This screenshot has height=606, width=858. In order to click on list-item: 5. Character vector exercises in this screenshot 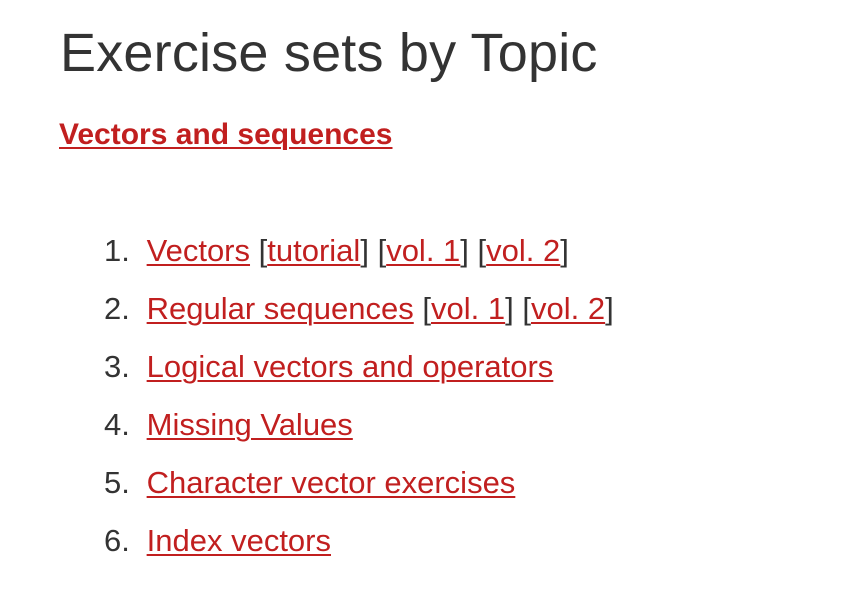, I will do `click(359, 483)`.